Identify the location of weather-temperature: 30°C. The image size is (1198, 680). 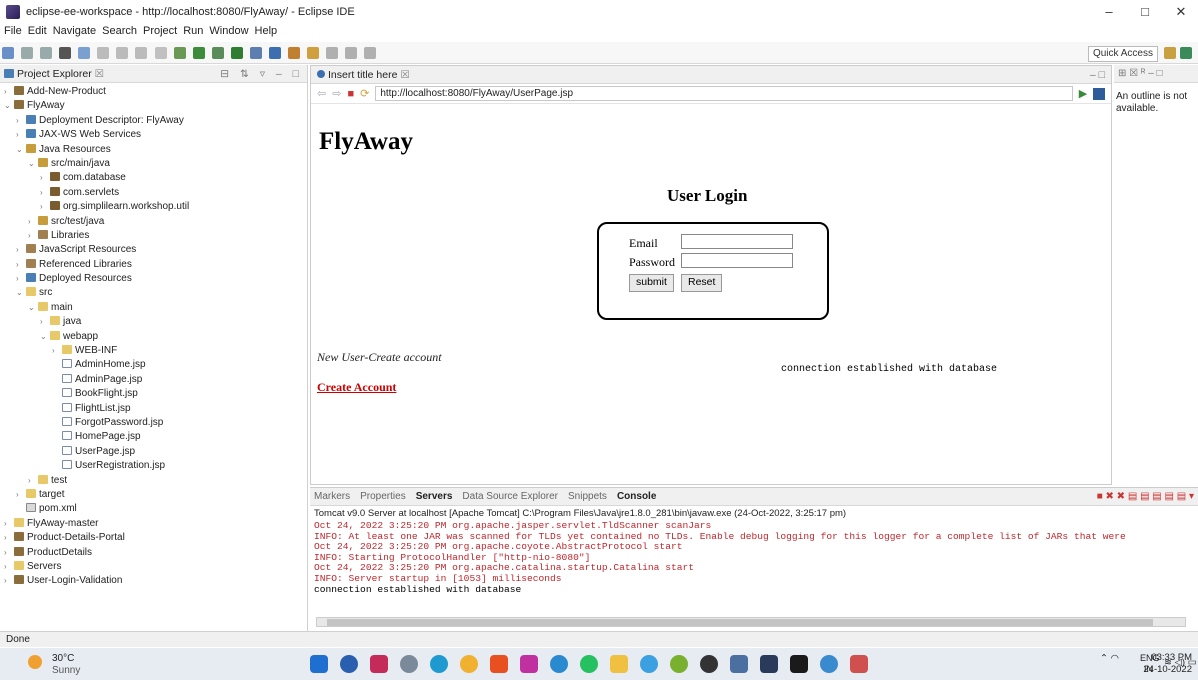
(63, 658).